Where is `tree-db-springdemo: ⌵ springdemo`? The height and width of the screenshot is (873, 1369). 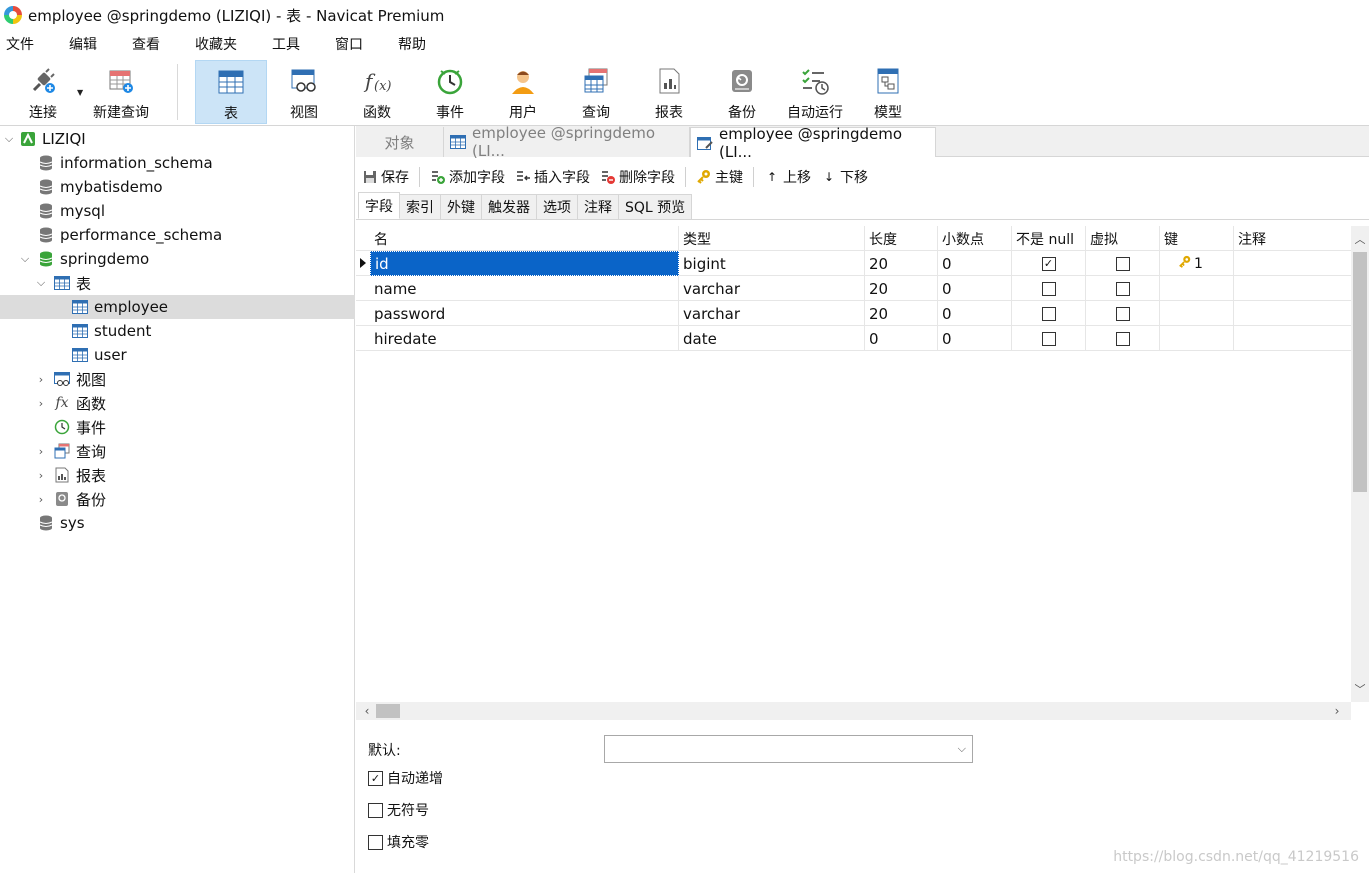 tree-db-springdemo: ⌵ springdemo is located at coordinates (177, 259).